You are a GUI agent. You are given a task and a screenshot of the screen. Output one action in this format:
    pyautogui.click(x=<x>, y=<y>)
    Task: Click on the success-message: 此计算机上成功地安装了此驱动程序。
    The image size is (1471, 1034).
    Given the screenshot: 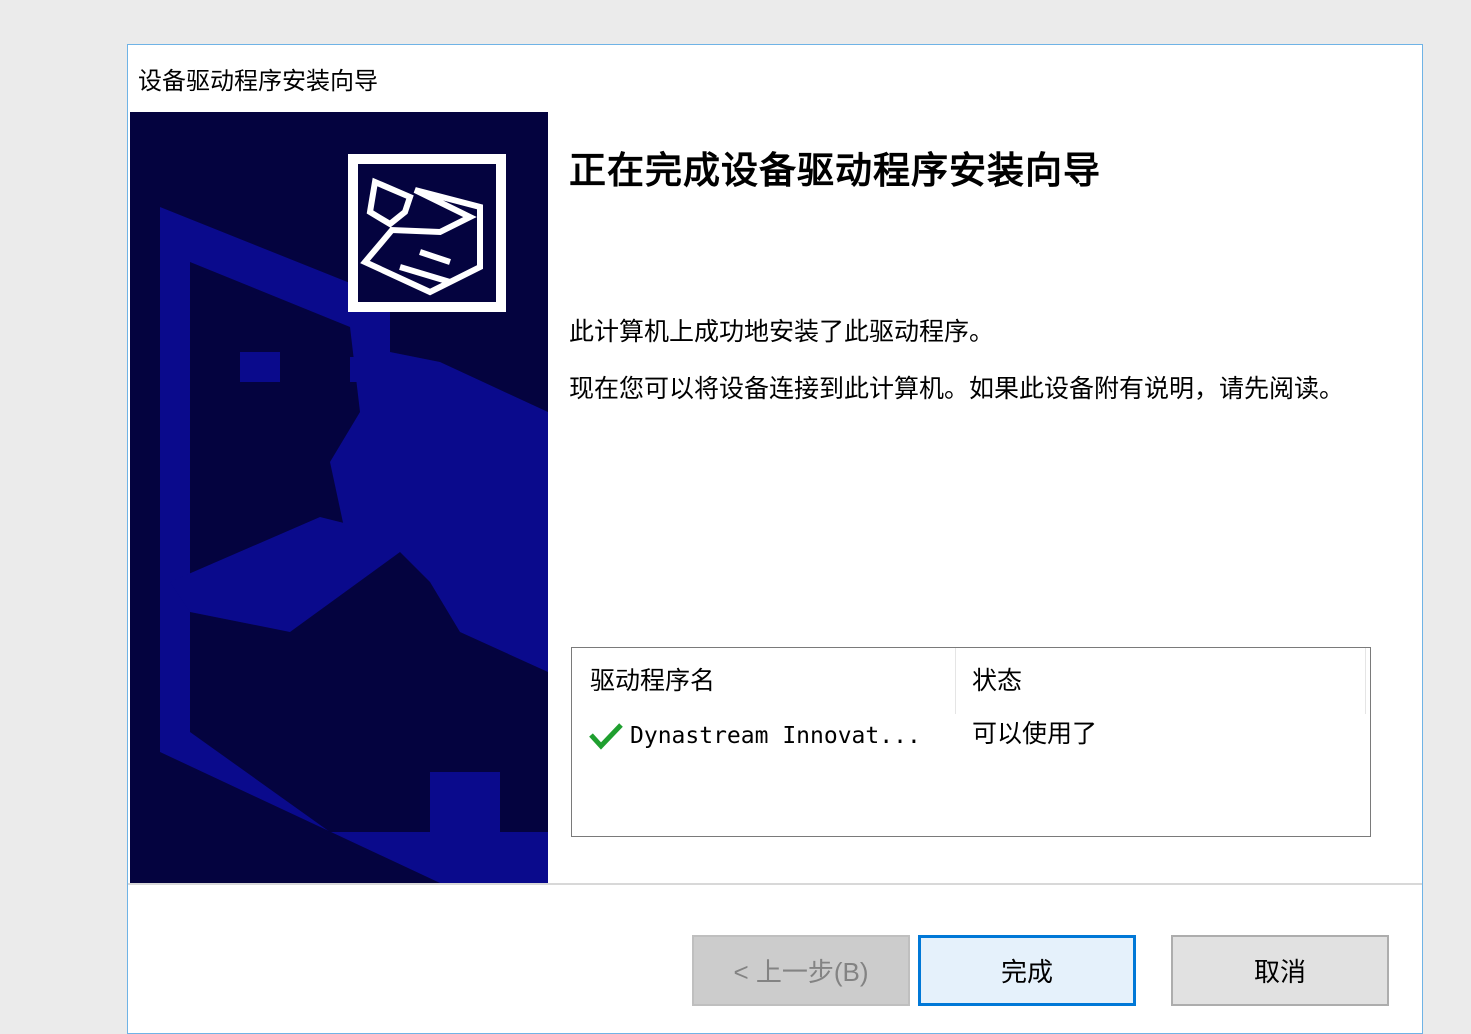 What is the action you would take?
    pyautogui.click(x=782, y=331)
    